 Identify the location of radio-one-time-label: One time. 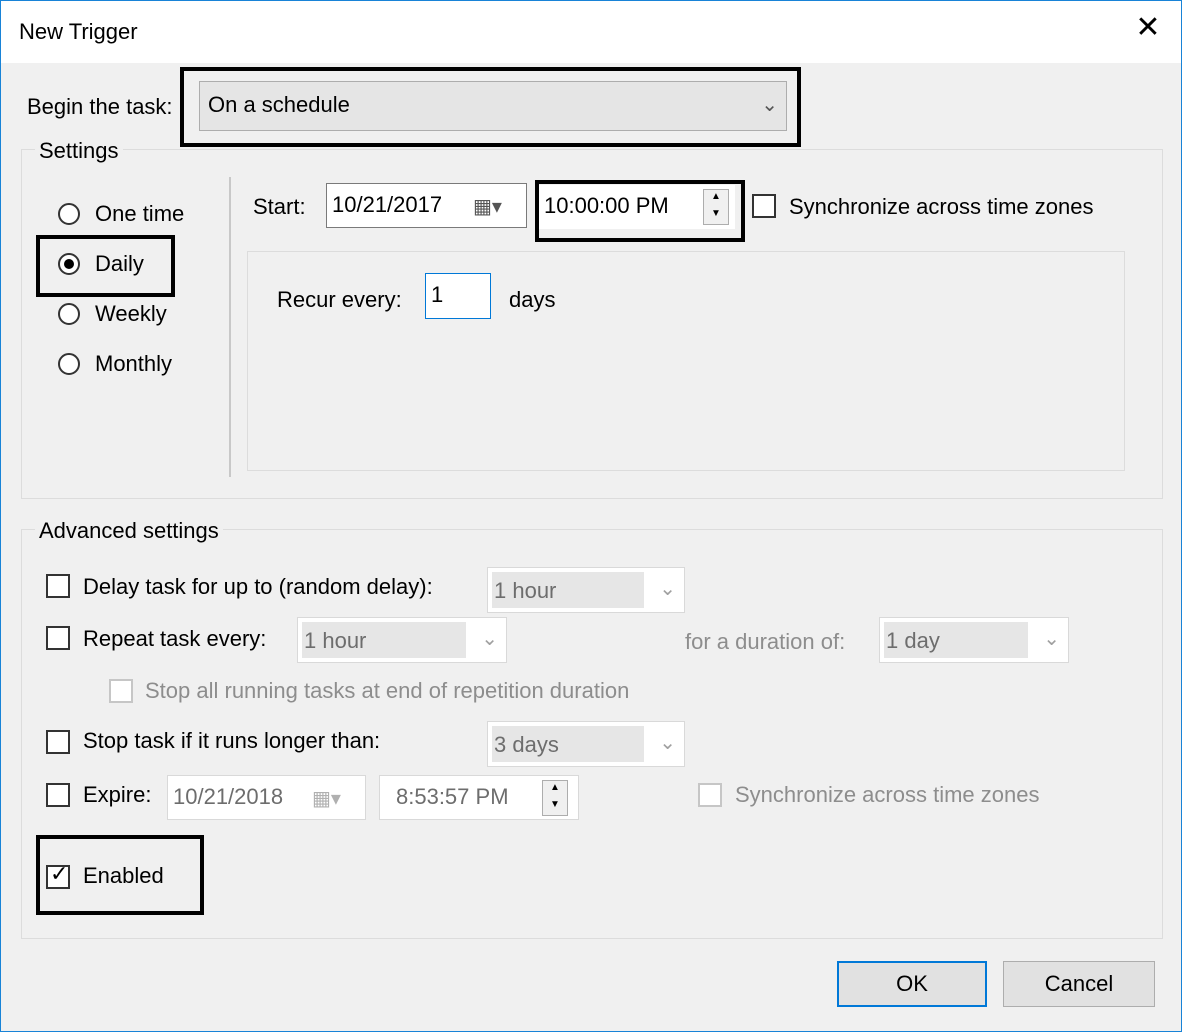
(140, 213).